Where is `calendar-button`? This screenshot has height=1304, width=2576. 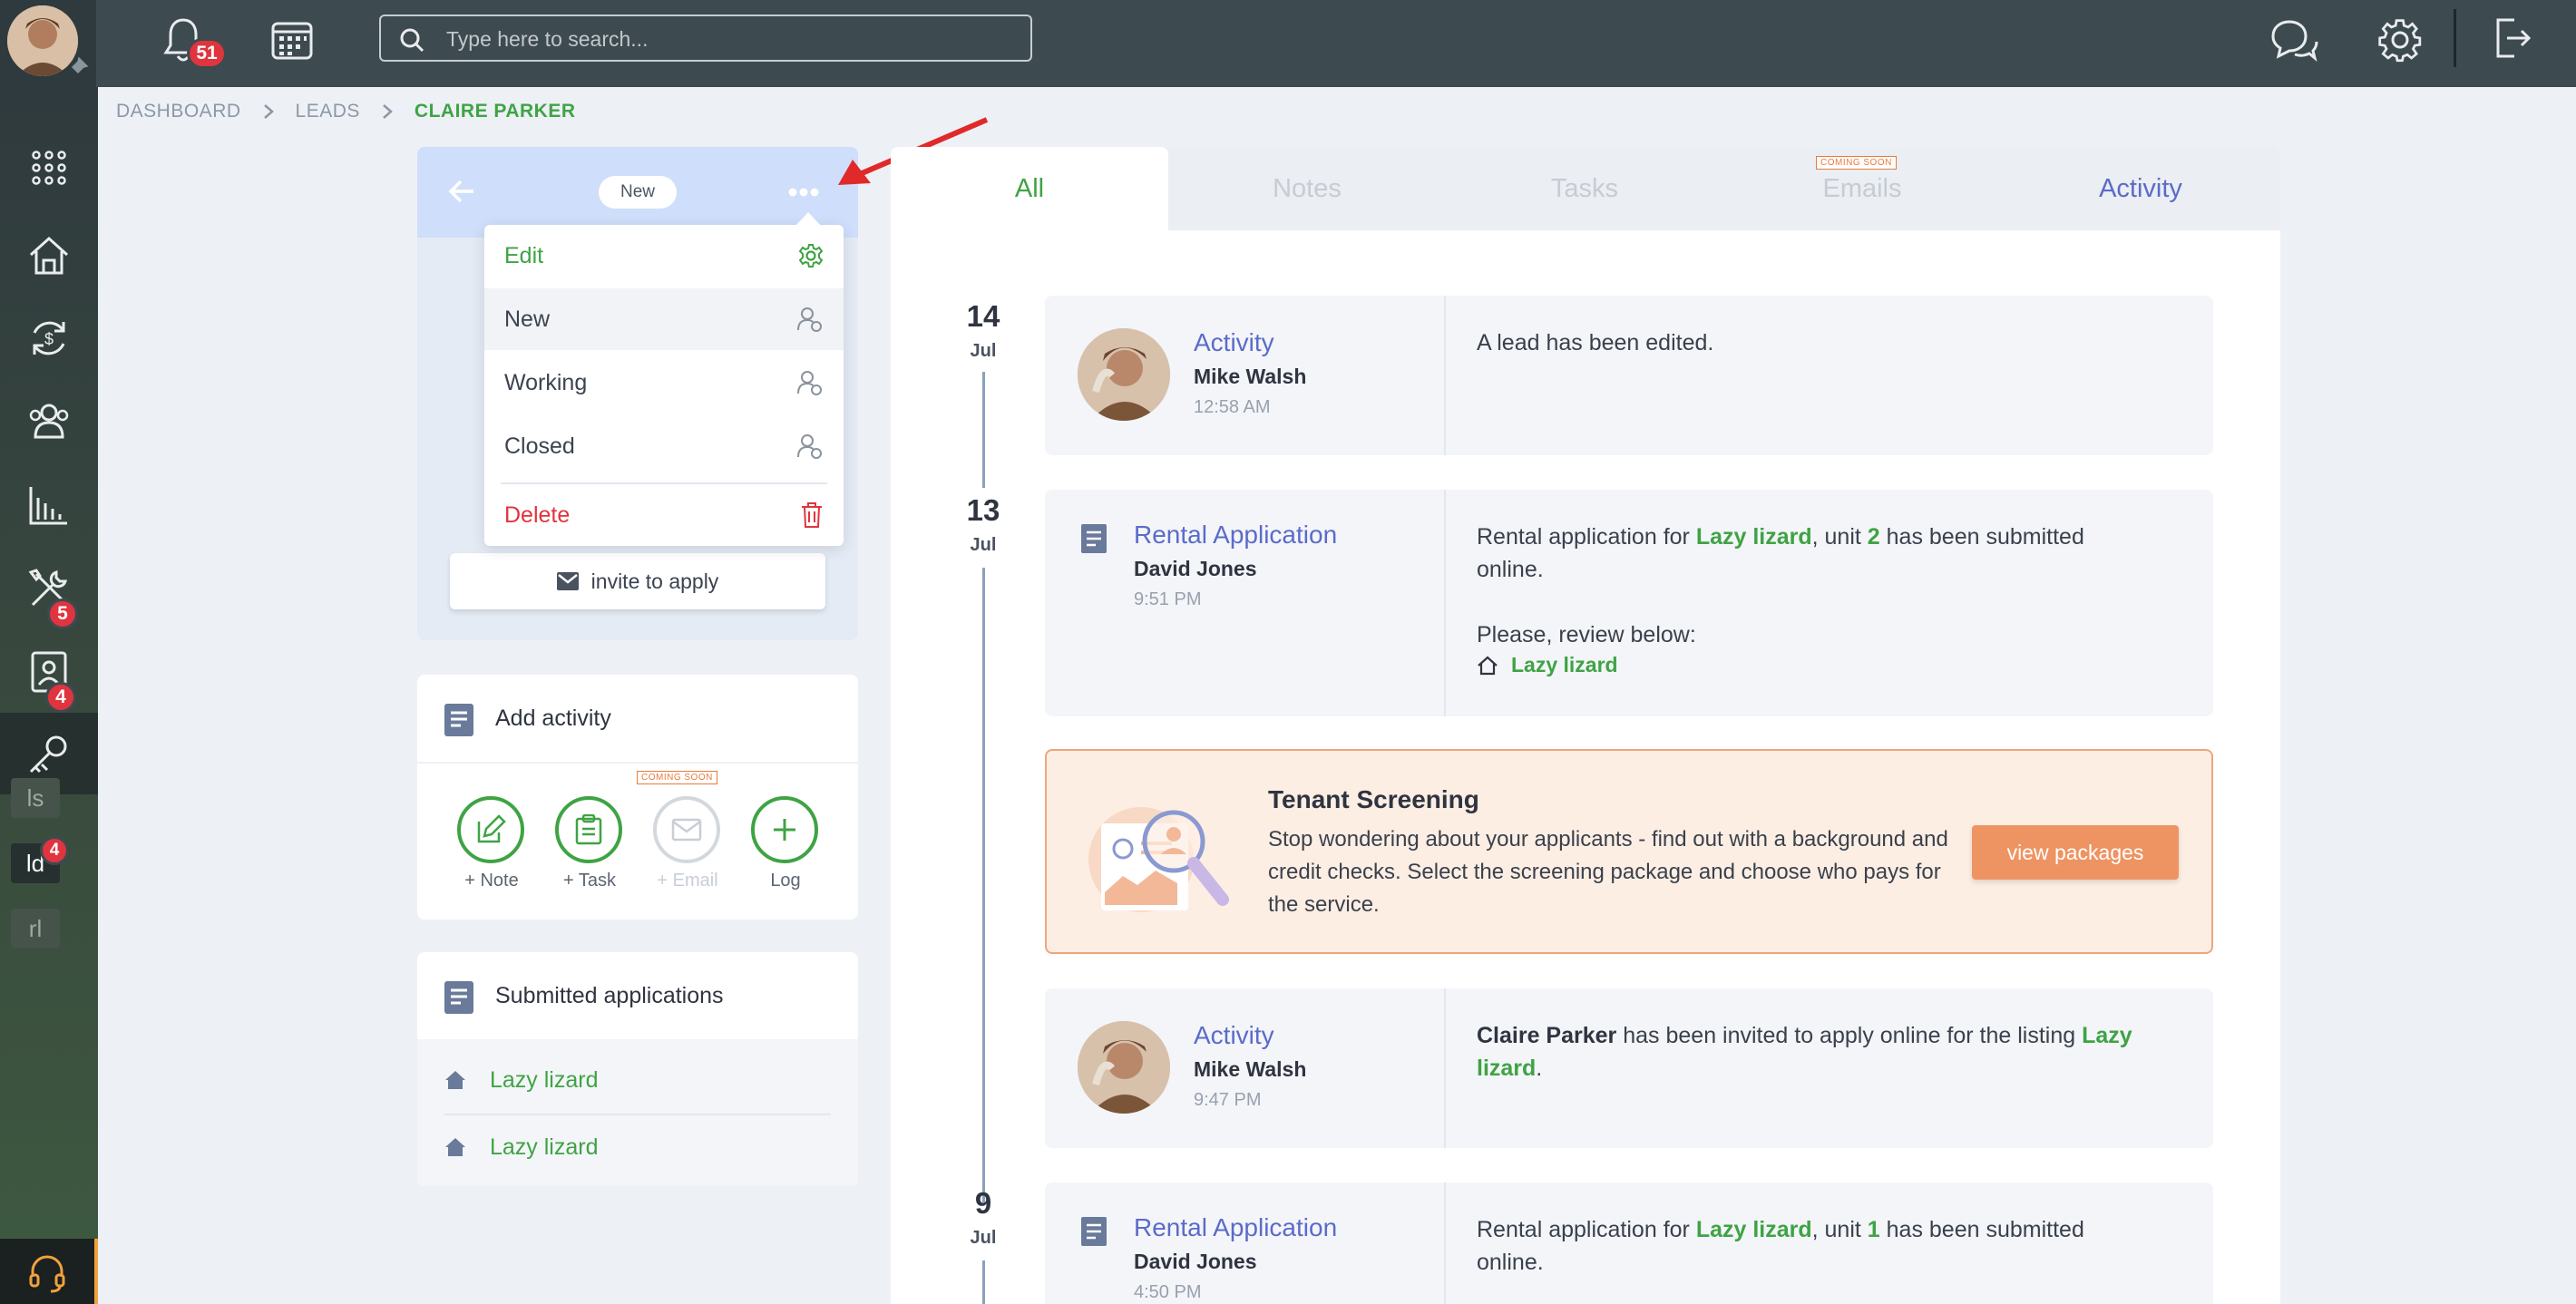
calendar-button is located at coordinates (292, 40).